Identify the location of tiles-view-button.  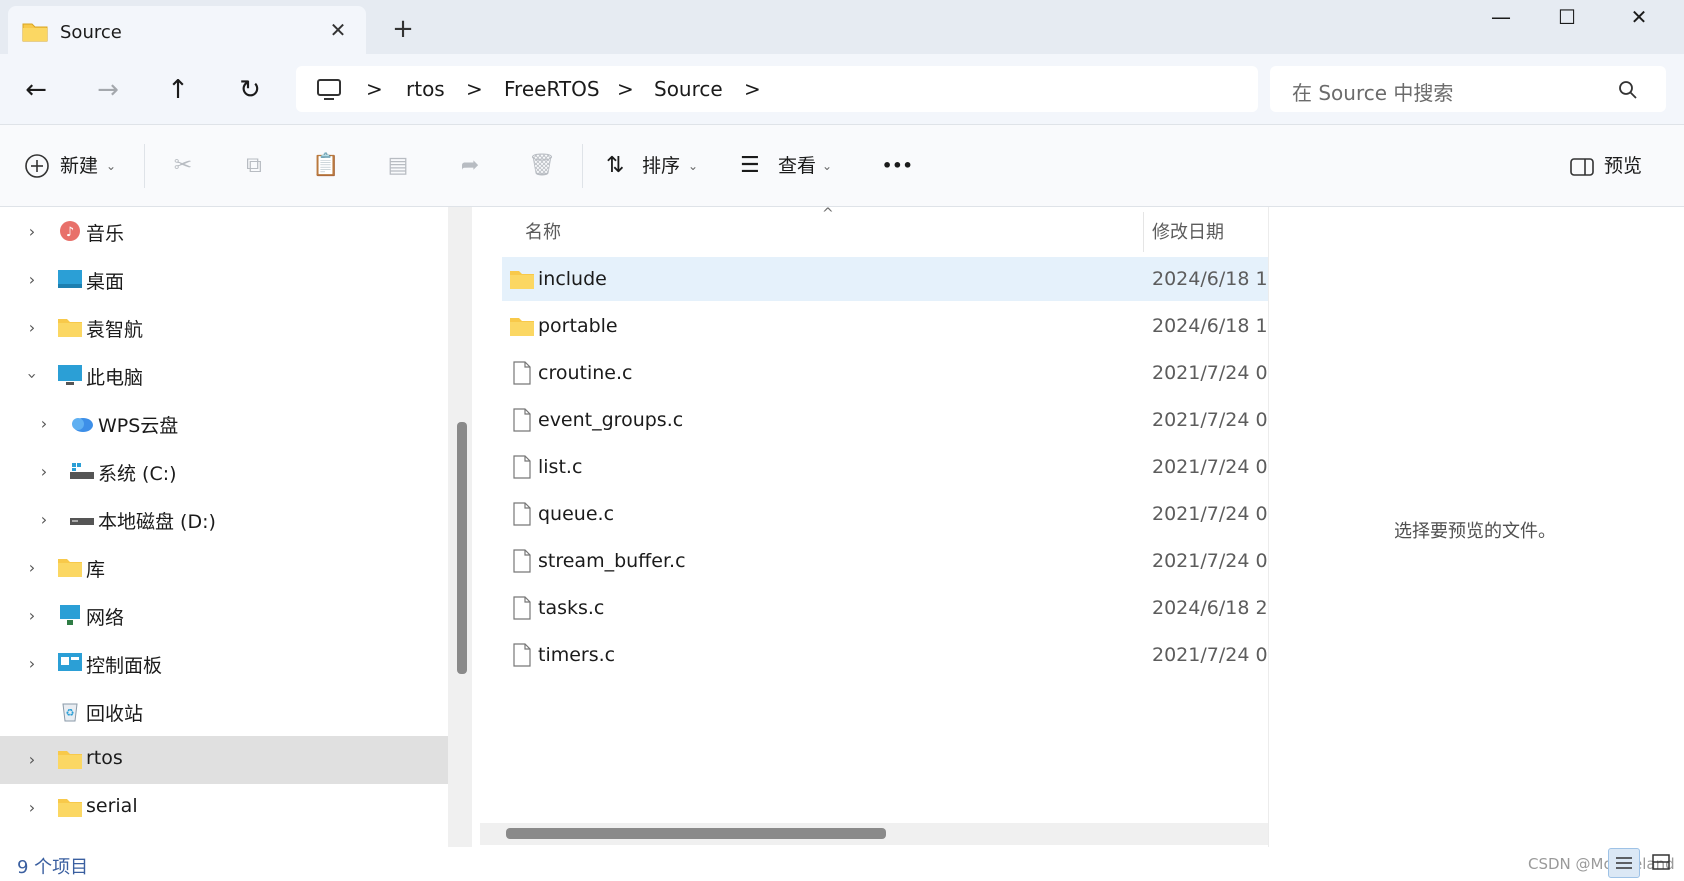
(1662, 863).